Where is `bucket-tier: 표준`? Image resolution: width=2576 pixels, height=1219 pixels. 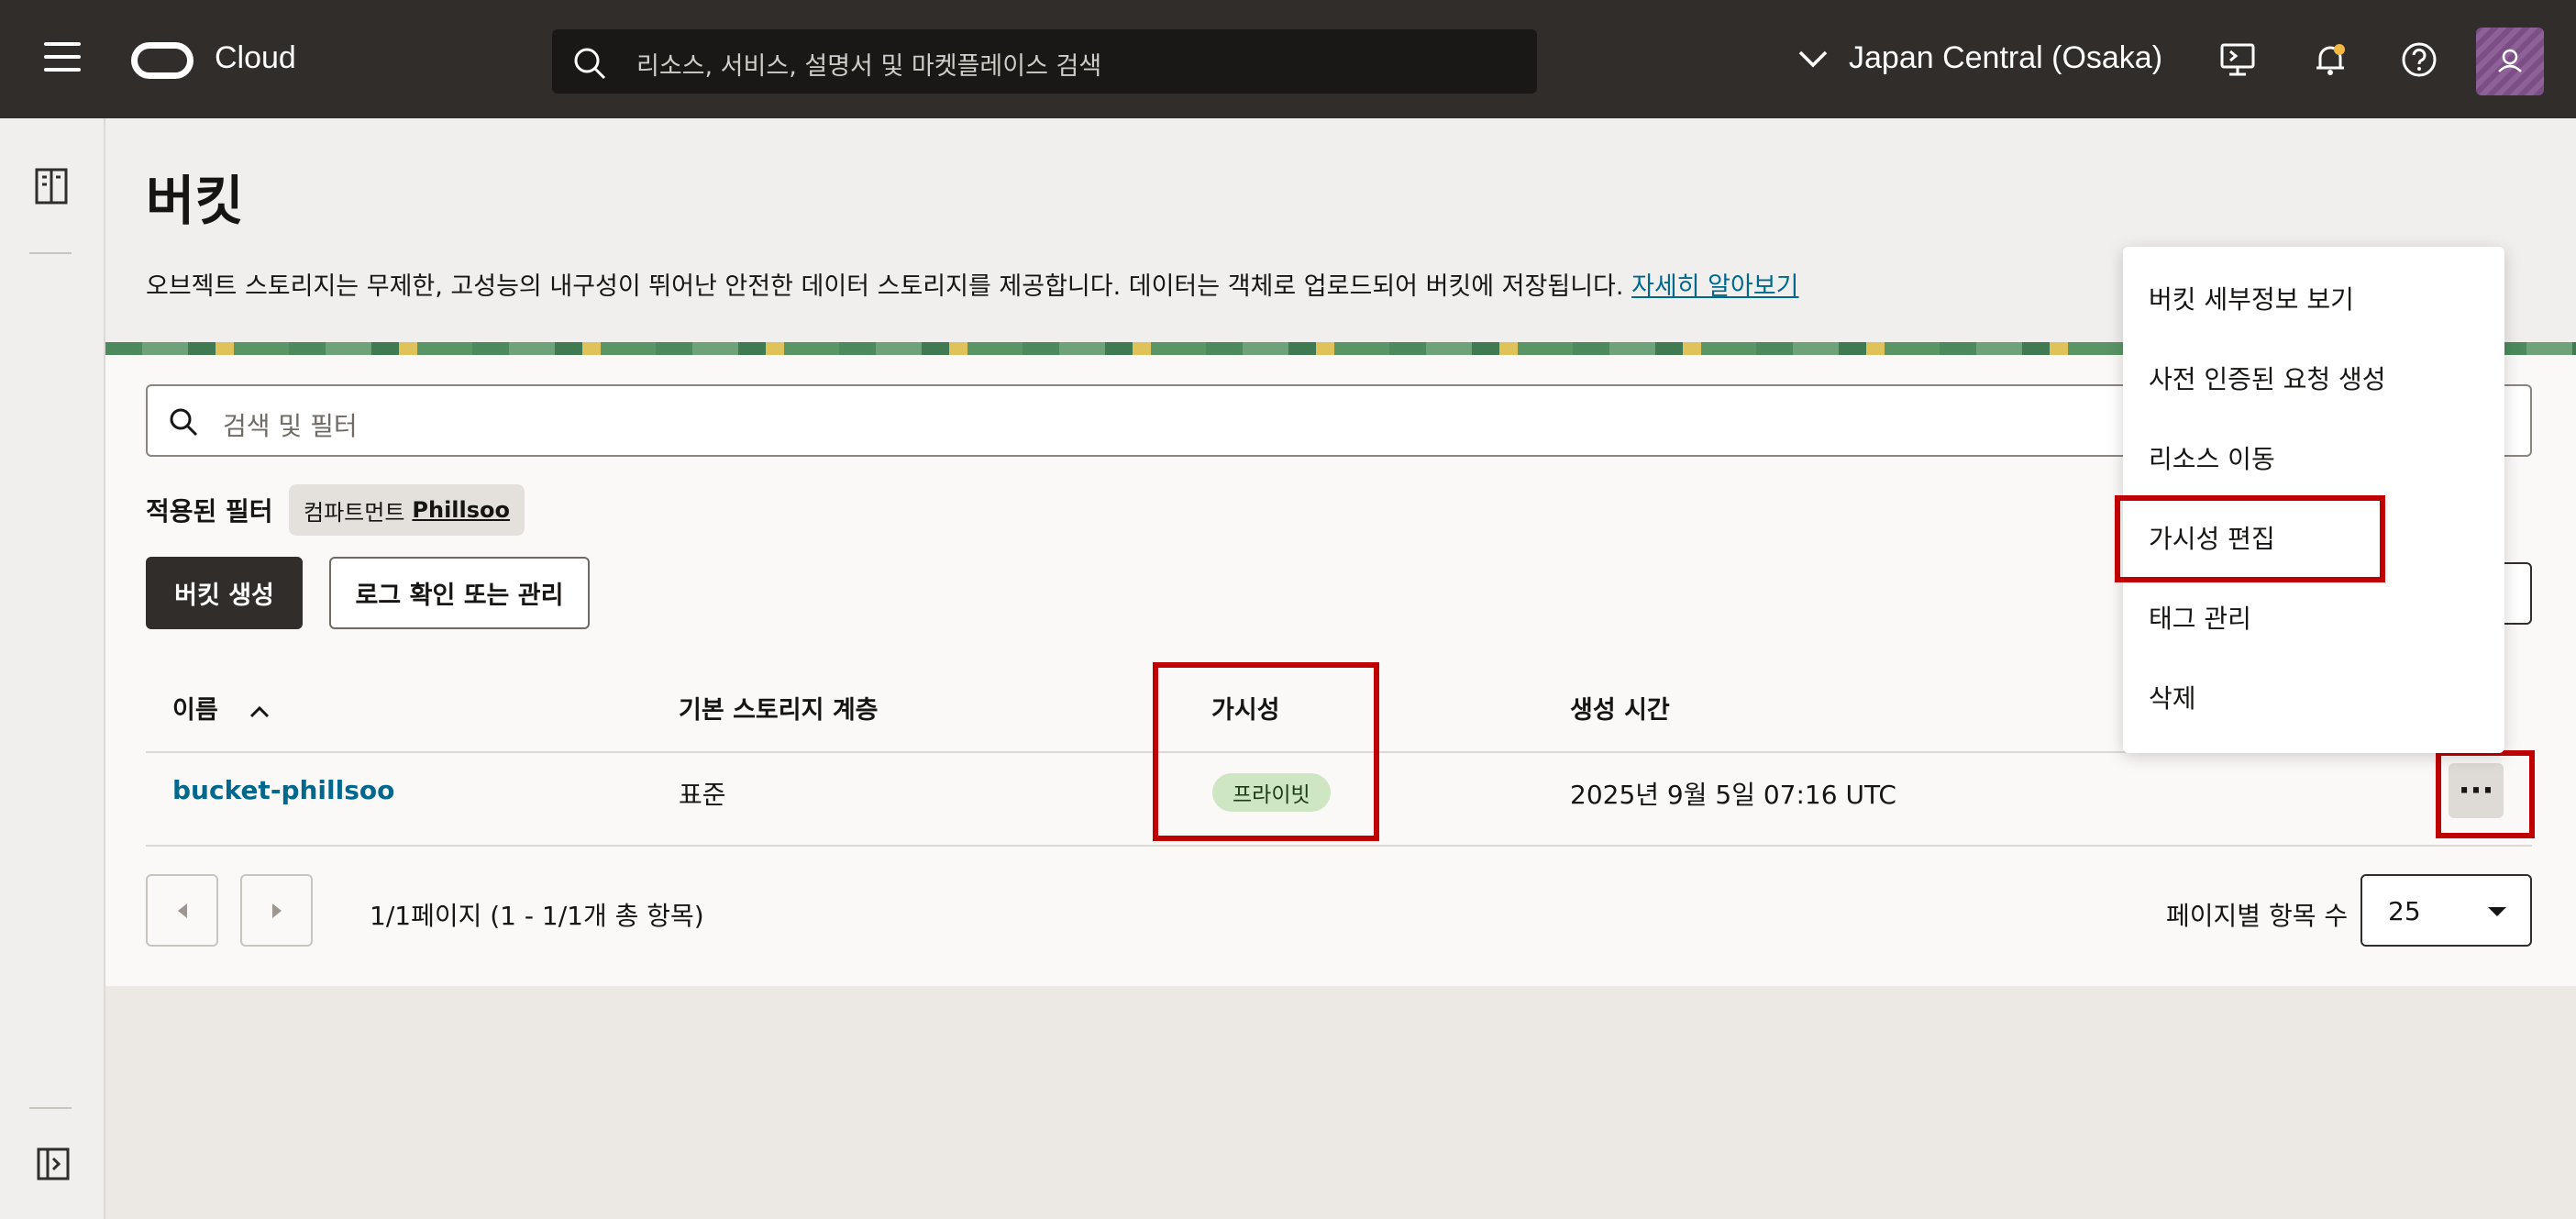
bucket-tier: 표준 is located at coordinates (702, 795).